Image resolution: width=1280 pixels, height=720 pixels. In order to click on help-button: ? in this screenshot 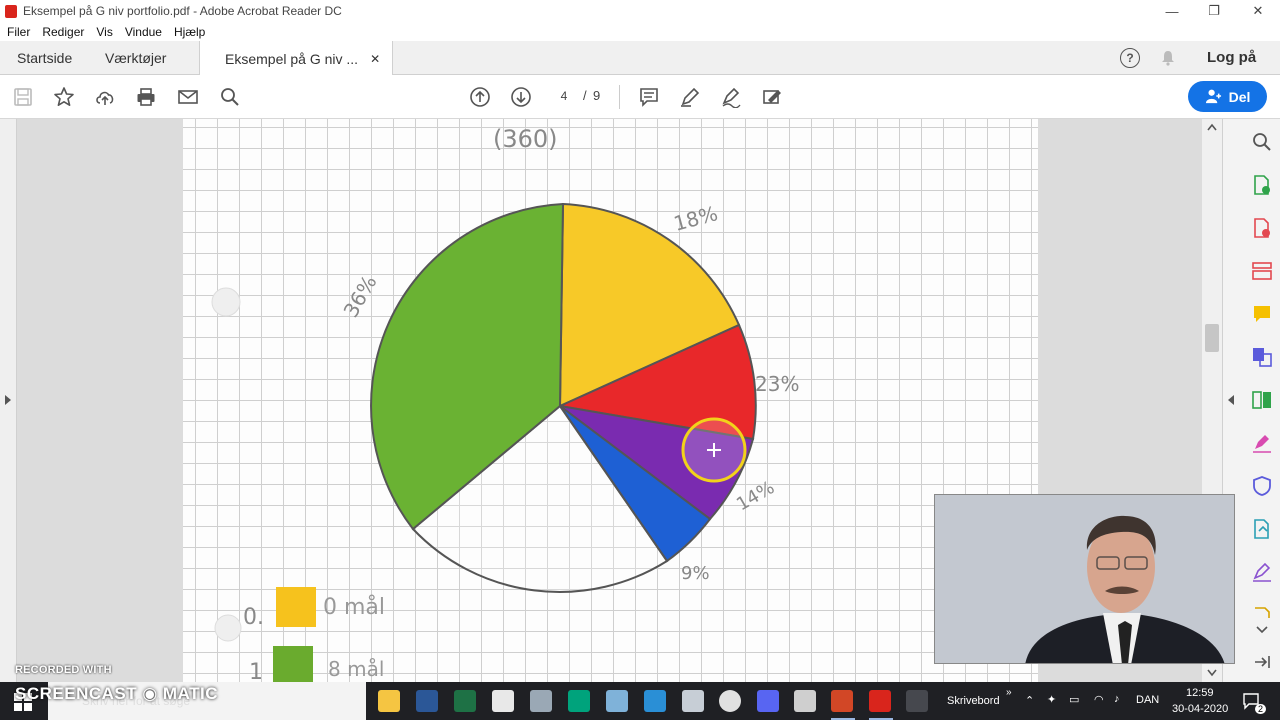, I will do `click(1130, 58)`.